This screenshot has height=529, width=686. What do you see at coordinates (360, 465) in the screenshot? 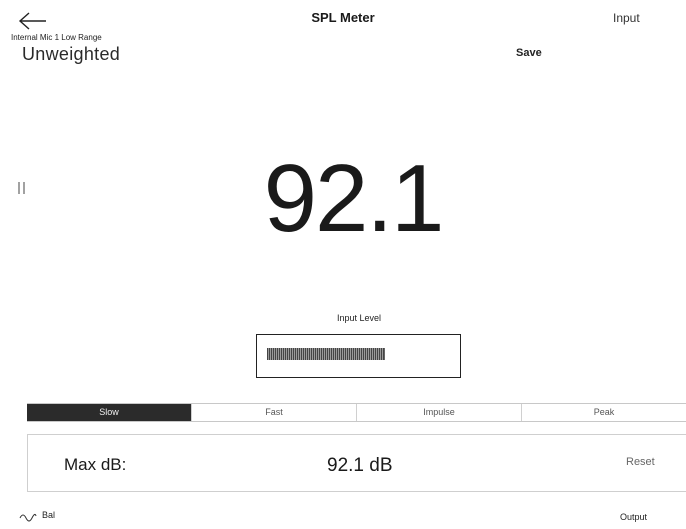
I see `max-db-value: 92.1 dB` at bounding box center [360, 465].